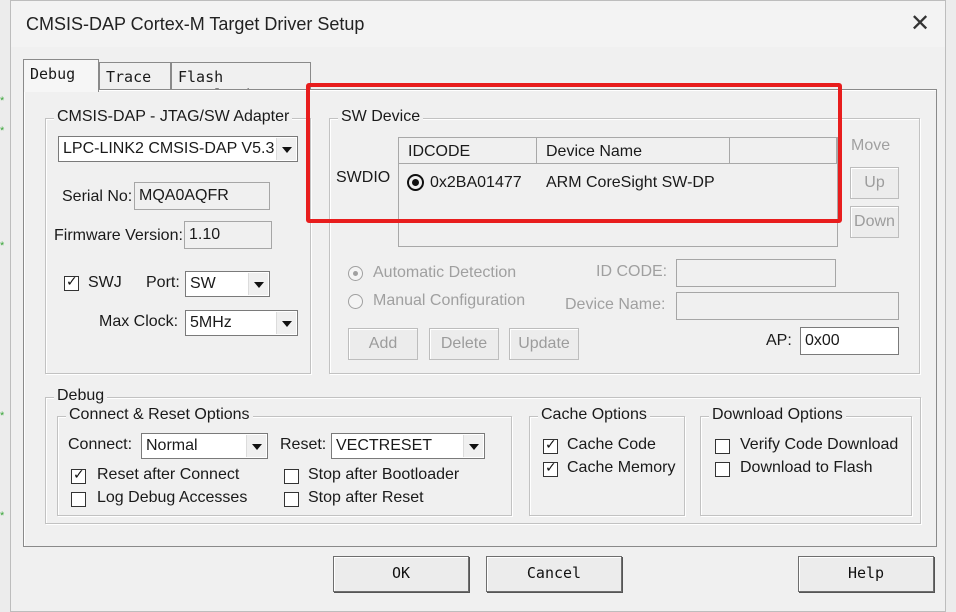 The height and width of the screenshot is (612, 956). I want to click on manual-configuration-radio, so click(355, 301).